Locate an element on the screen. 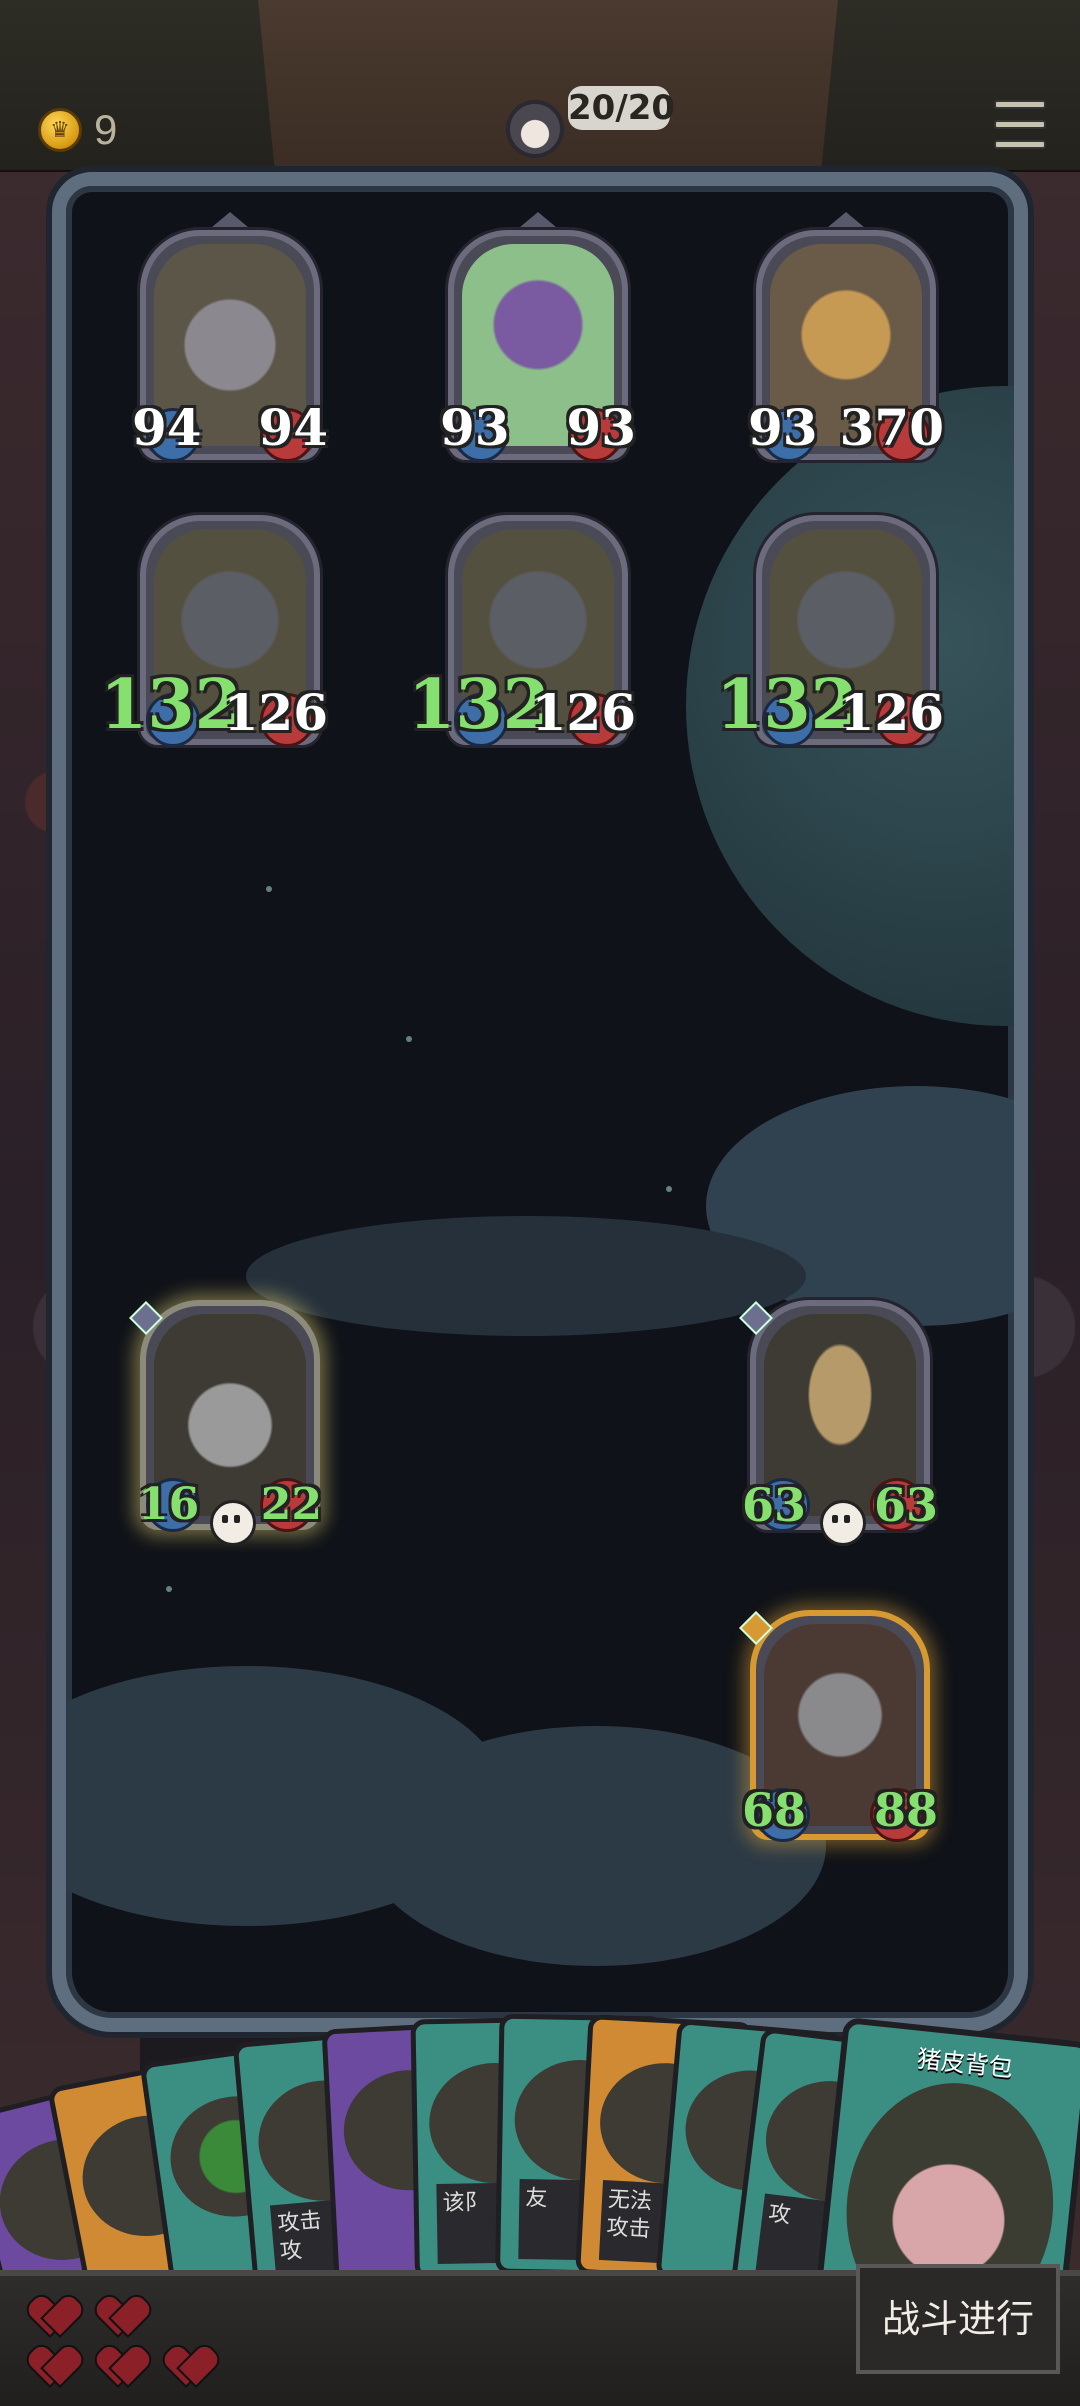 Image resolution: width=1080 pixels, height=2406 pixels. enemy-attack: 94 is located at coordinates (167, 427).